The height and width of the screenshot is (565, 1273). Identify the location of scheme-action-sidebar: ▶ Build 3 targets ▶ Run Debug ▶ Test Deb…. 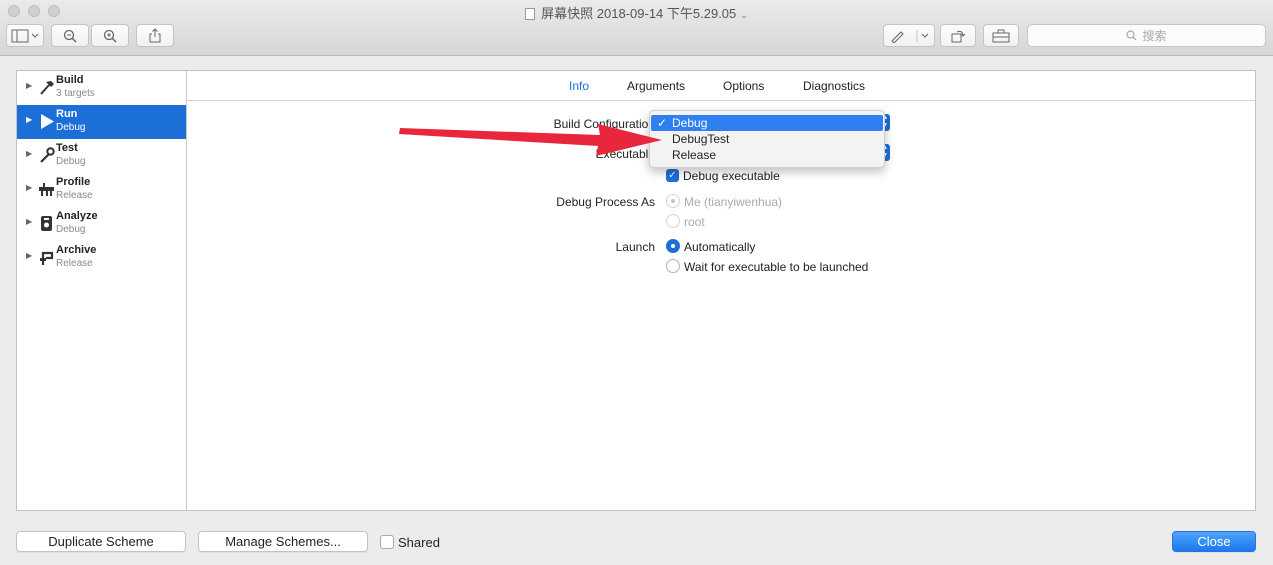
(102, 290).